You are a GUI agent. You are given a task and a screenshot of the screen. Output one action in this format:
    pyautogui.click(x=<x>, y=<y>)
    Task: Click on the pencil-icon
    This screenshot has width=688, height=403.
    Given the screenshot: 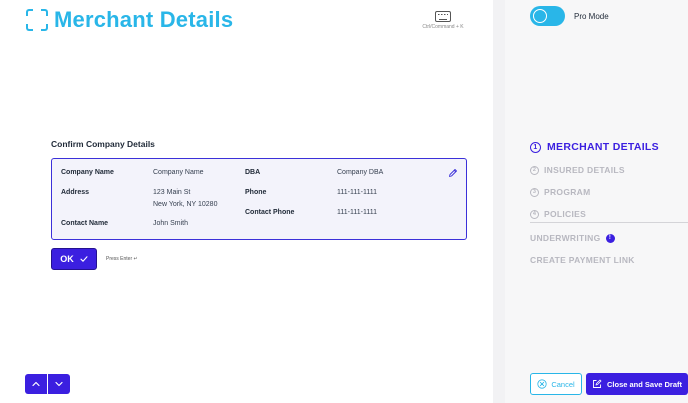 What is the action you would take?
    pyautogui.click(x=453, y=173)
    